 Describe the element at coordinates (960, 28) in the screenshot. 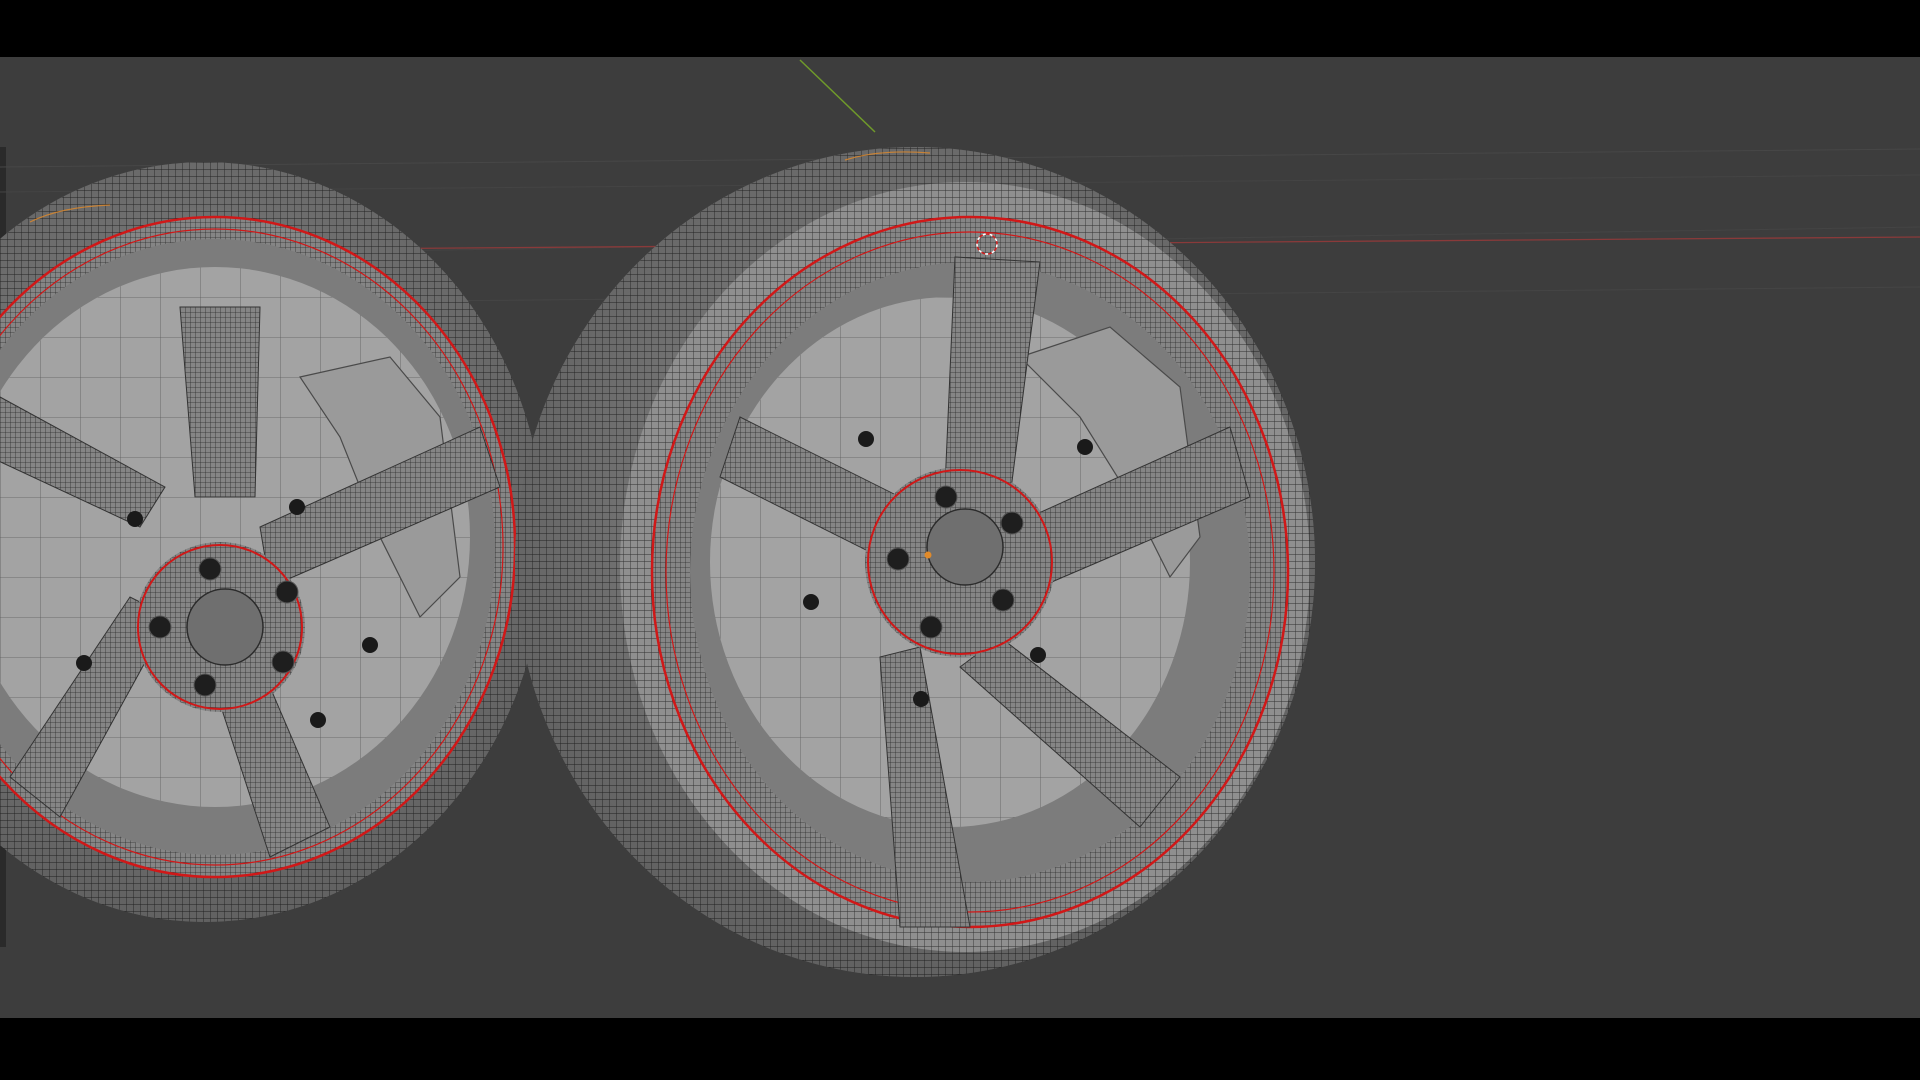

I see `top-letterbox` at that location.